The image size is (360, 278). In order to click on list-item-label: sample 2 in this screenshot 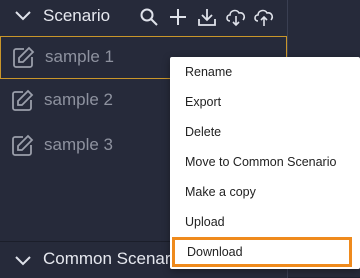, I will do `click(78, 99)`.